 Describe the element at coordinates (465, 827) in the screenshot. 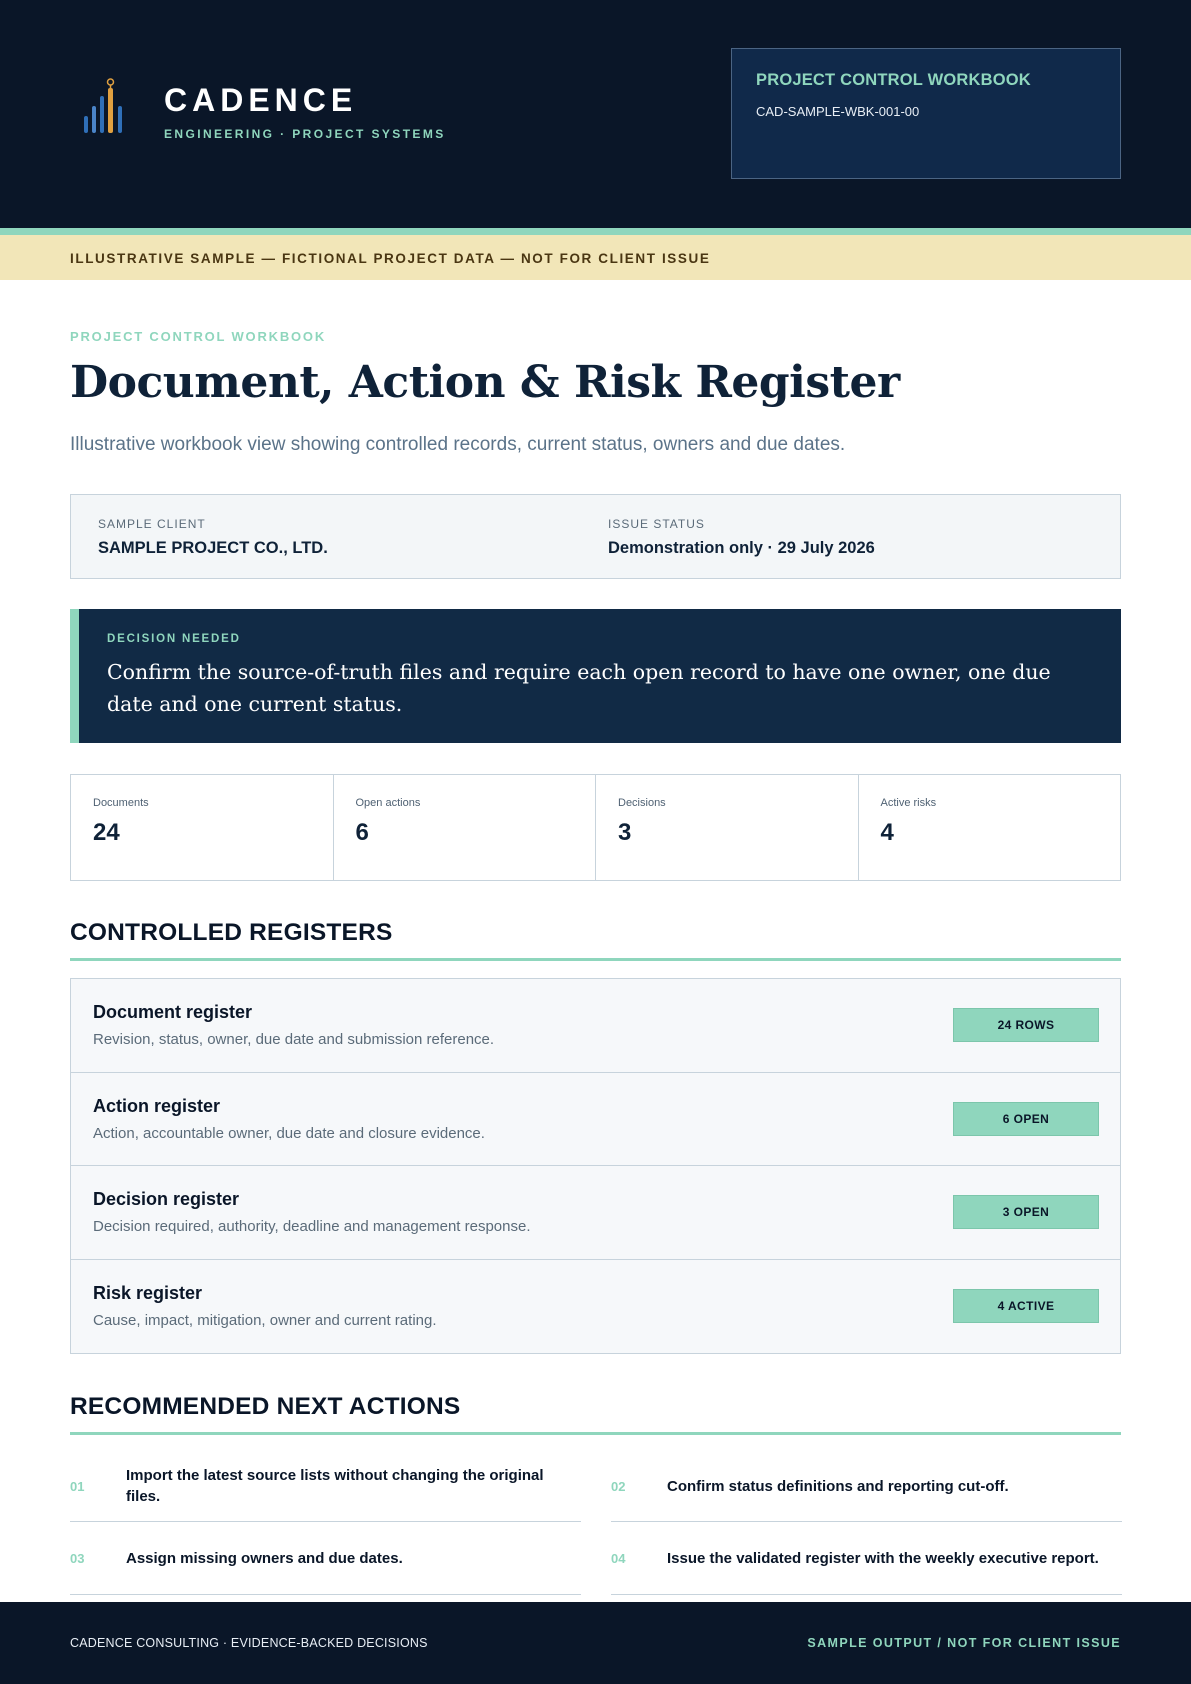

I see `stat-open-actions: Open actions 6` at that location.